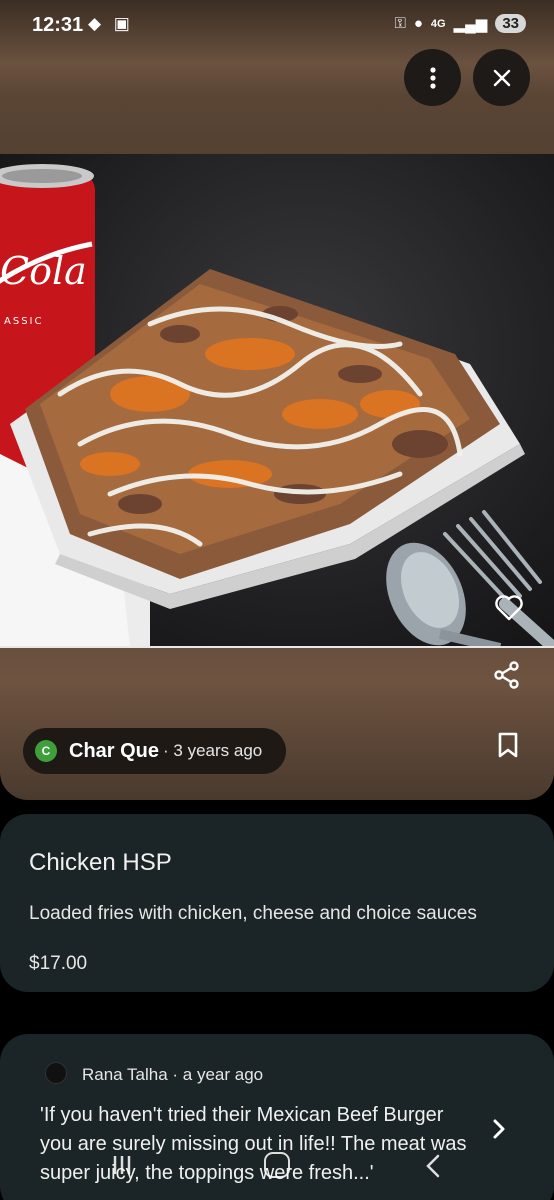  What do you see at coordinates (400, 23) in the screenshot?
I see `vpn-key-icon: ⚿` at bounding box center [400, 23].